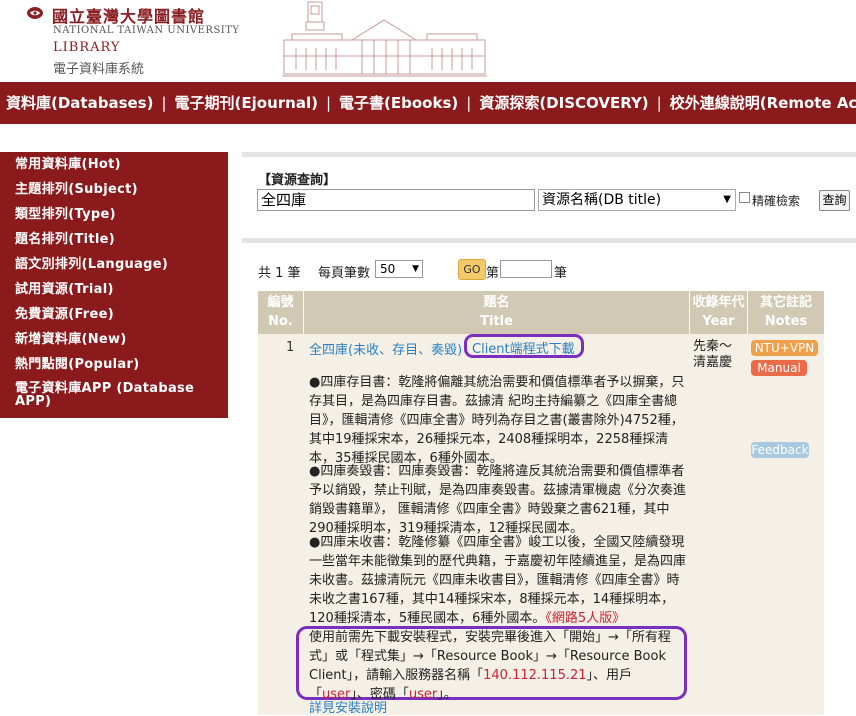 Image resolution: width=856 pixels, height=716 pixels. Describe the element at coordinates (76, 187) in the screenshot. I see `sidebar-item-subject: 主題排列(Subject)` at that location.